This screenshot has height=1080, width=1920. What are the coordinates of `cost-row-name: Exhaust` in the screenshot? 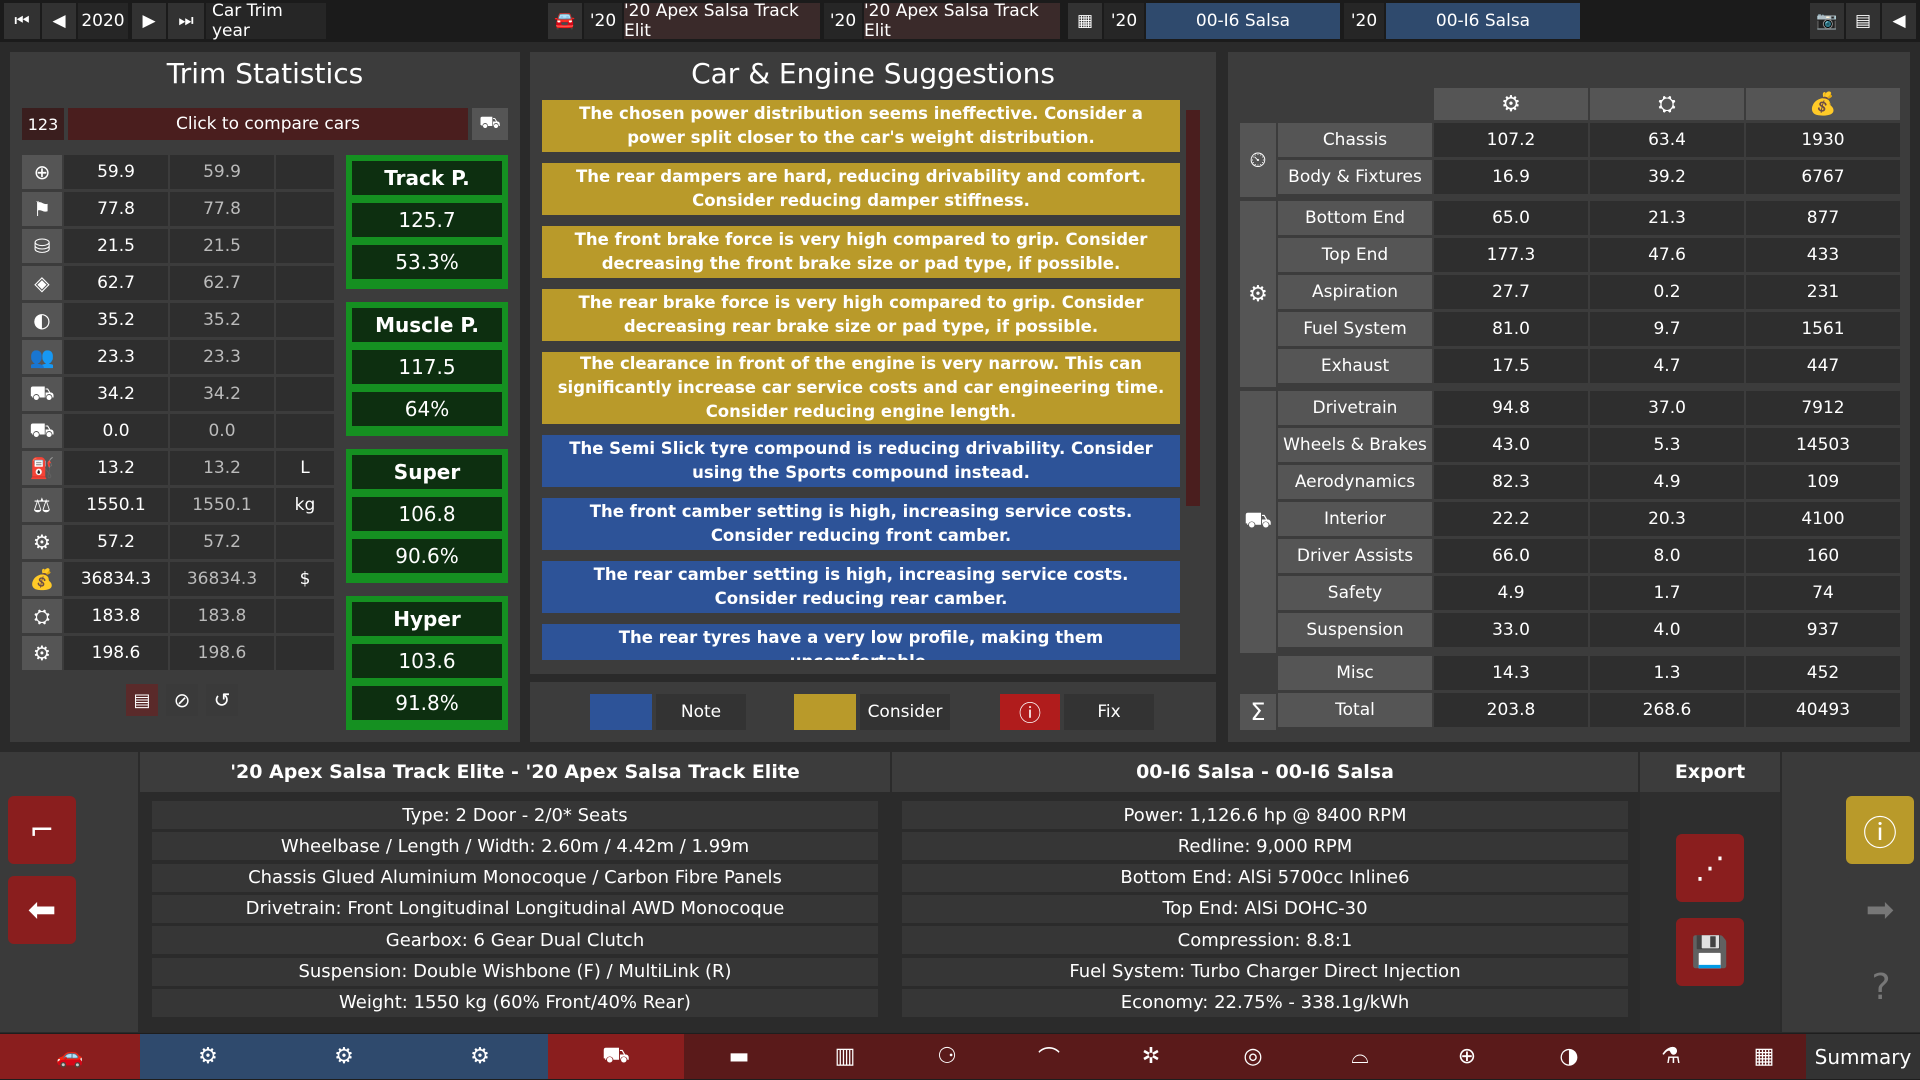 It's located at (1355, 366).